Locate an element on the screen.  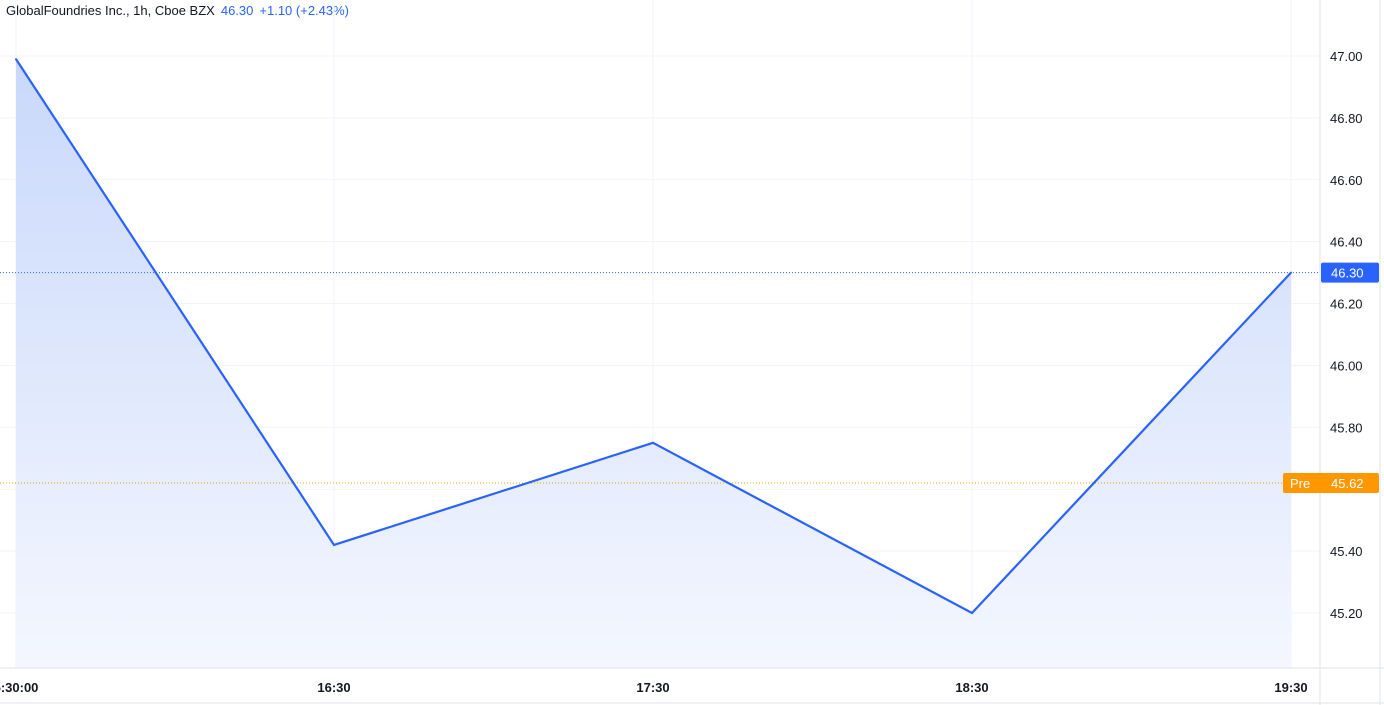
y-tick-label: 46.40 is located at coordinates (1346, 242).